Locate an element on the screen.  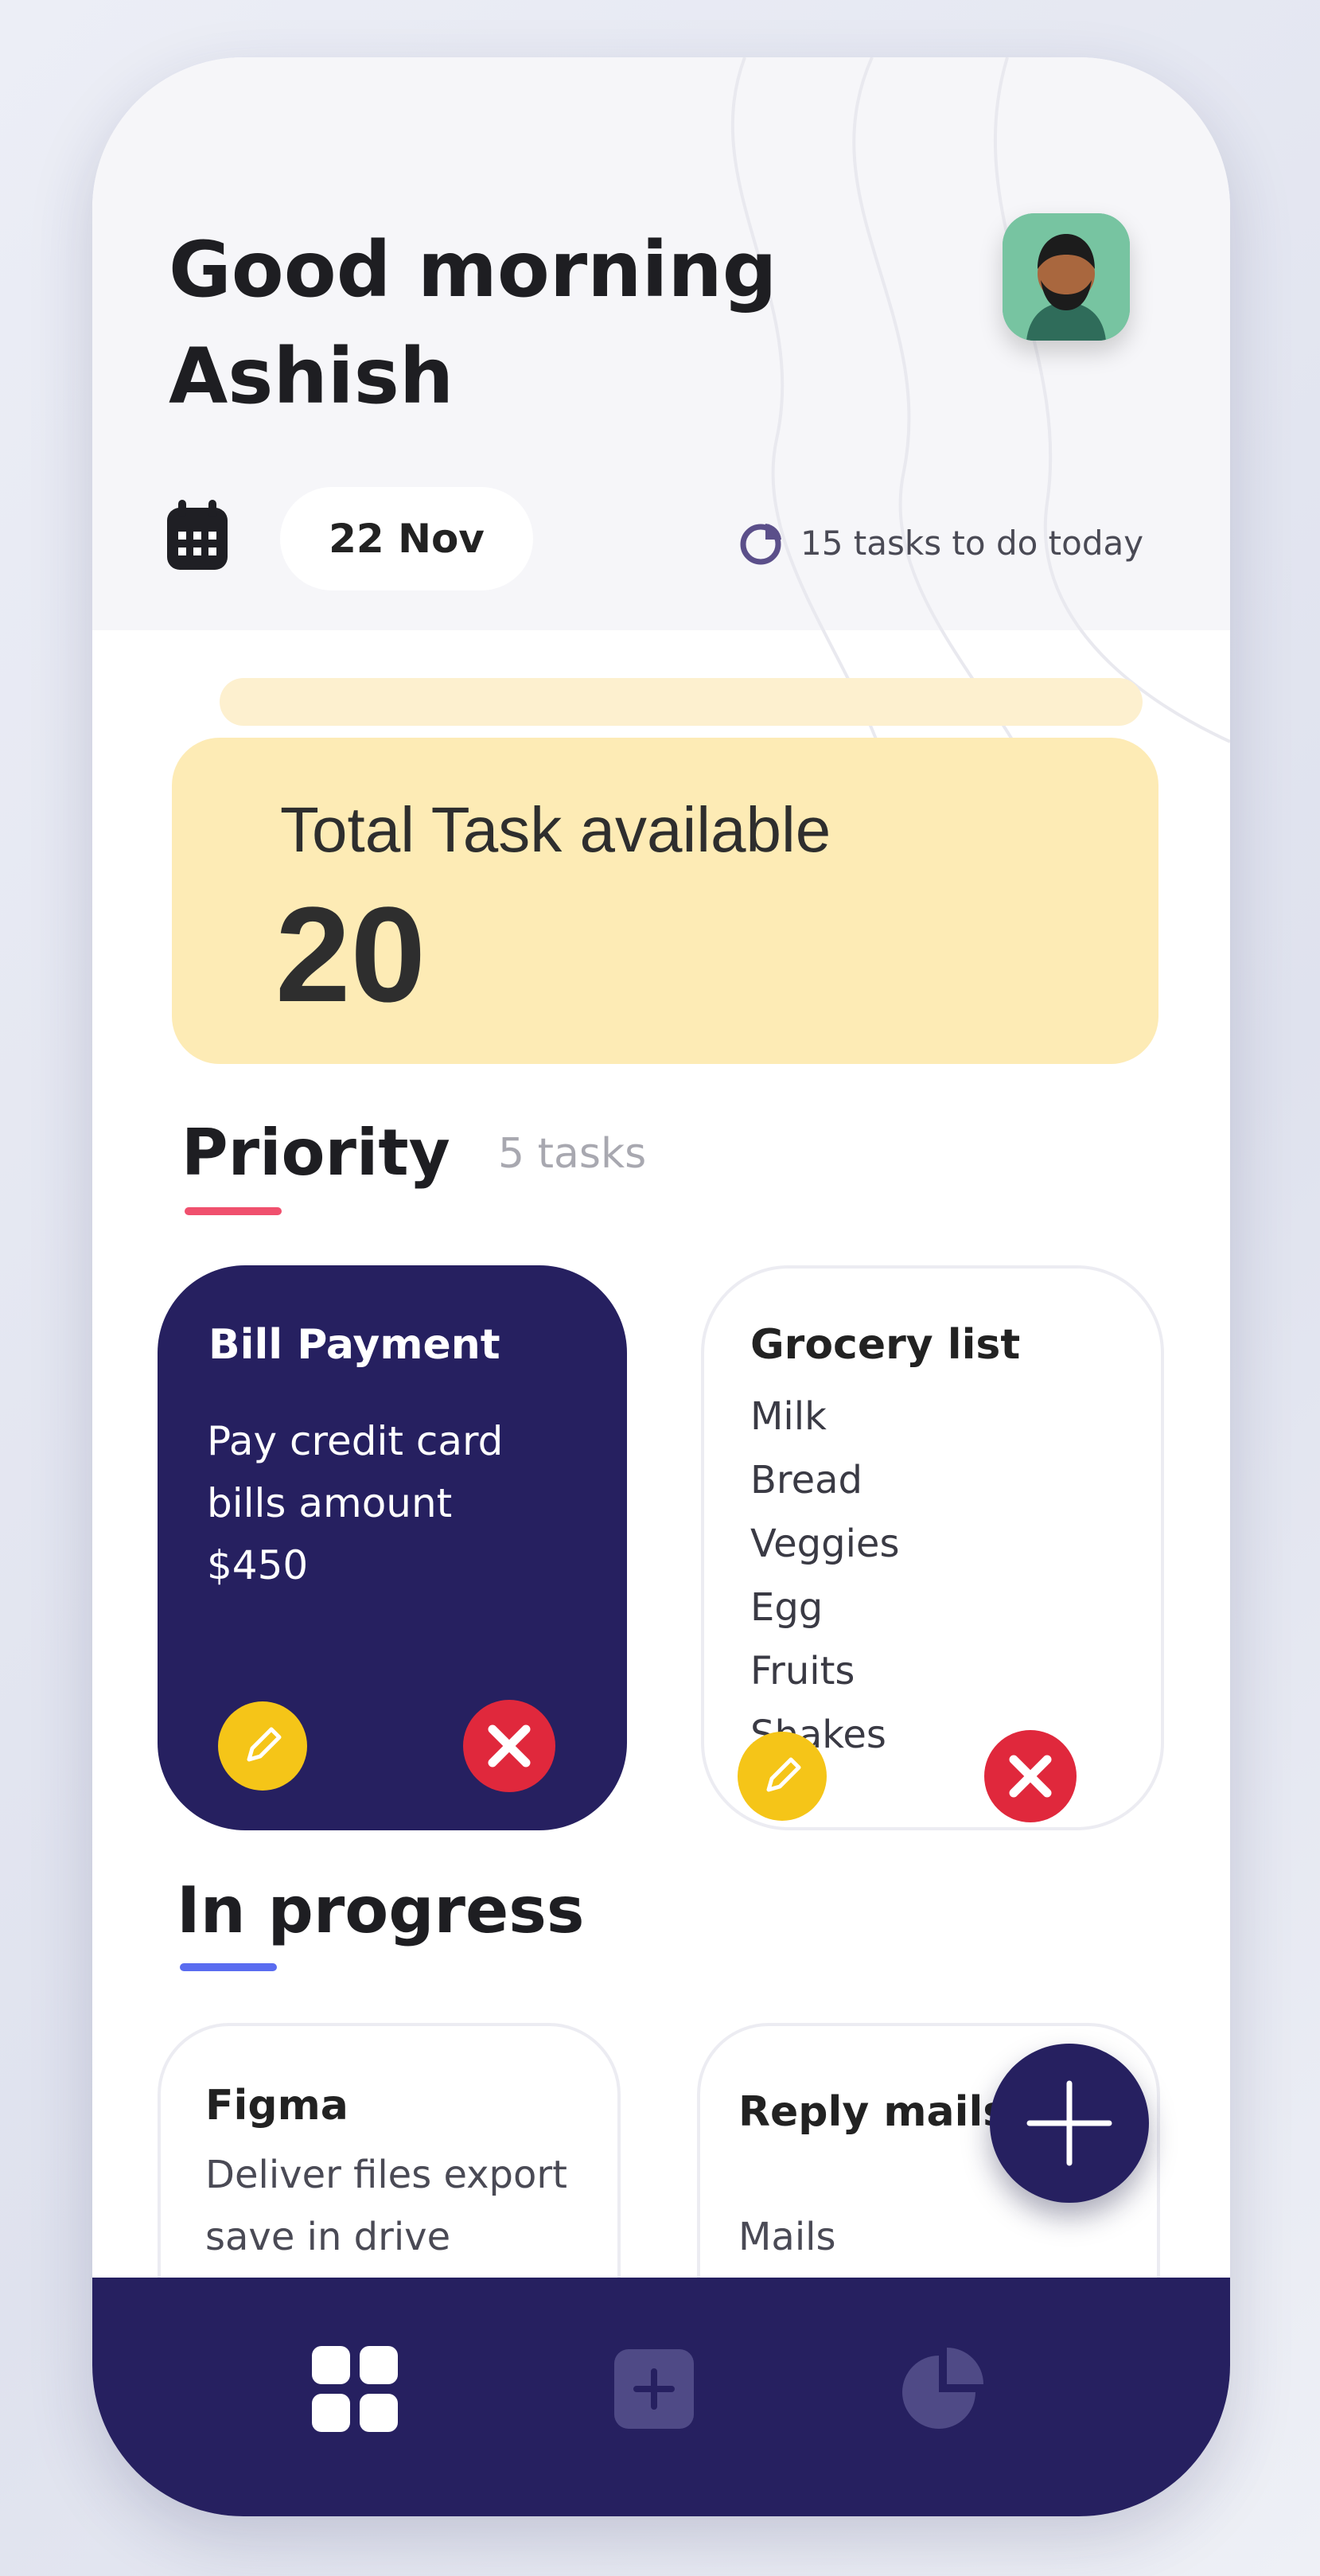
card-title: Bill Payment is located at coordinates (354, 1345).